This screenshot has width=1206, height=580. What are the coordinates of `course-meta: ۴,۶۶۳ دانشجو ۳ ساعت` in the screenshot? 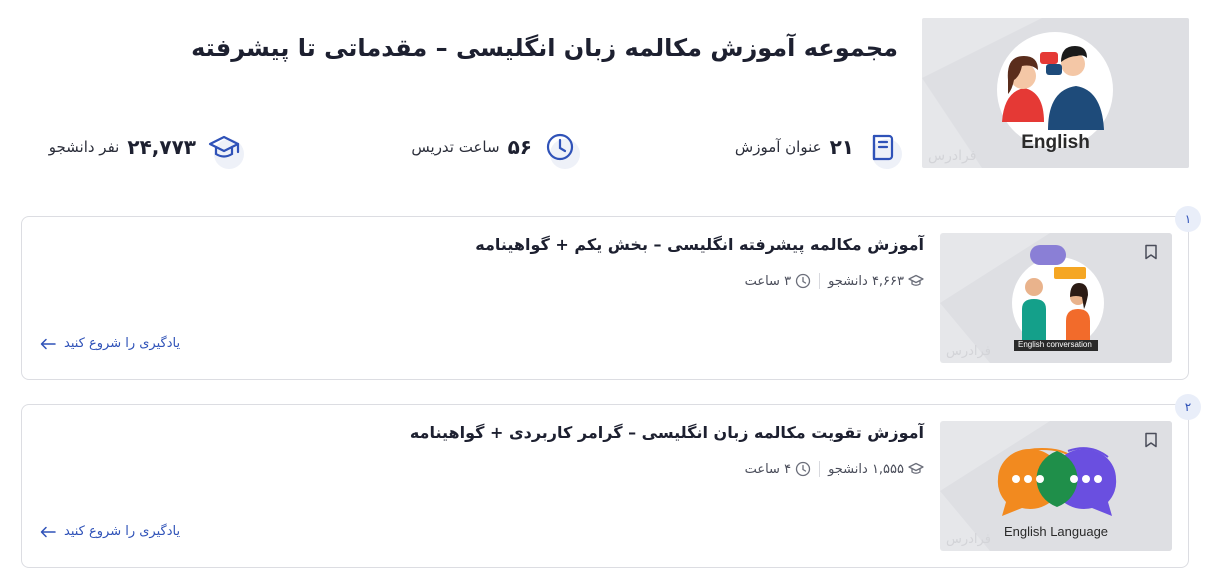 It's located at (834, 281).